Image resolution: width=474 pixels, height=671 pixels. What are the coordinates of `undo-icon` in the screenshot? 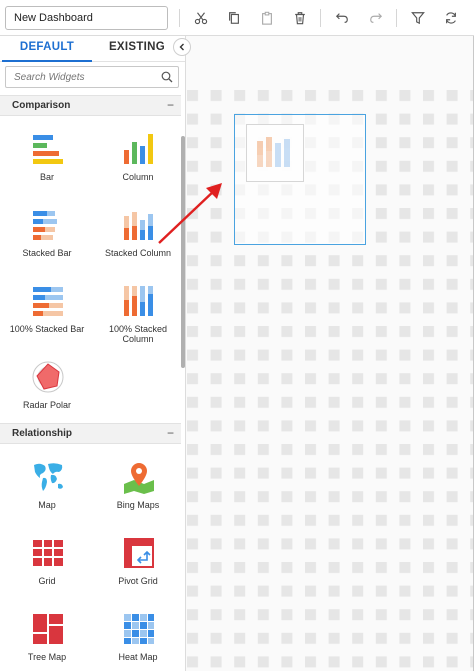 It's located at (341, 18).